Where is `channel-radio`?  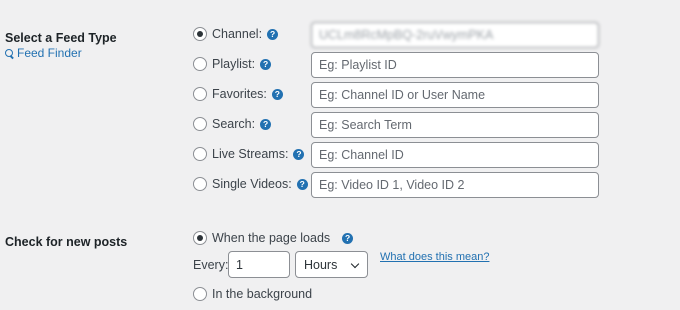 channel-radio is located at coordinates (200, 34).